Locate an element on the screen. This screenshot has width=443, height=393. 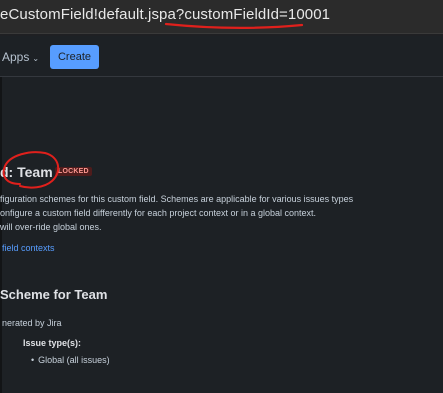
issue-type-label: Global (all issues) is located at coordinates (74, 360).